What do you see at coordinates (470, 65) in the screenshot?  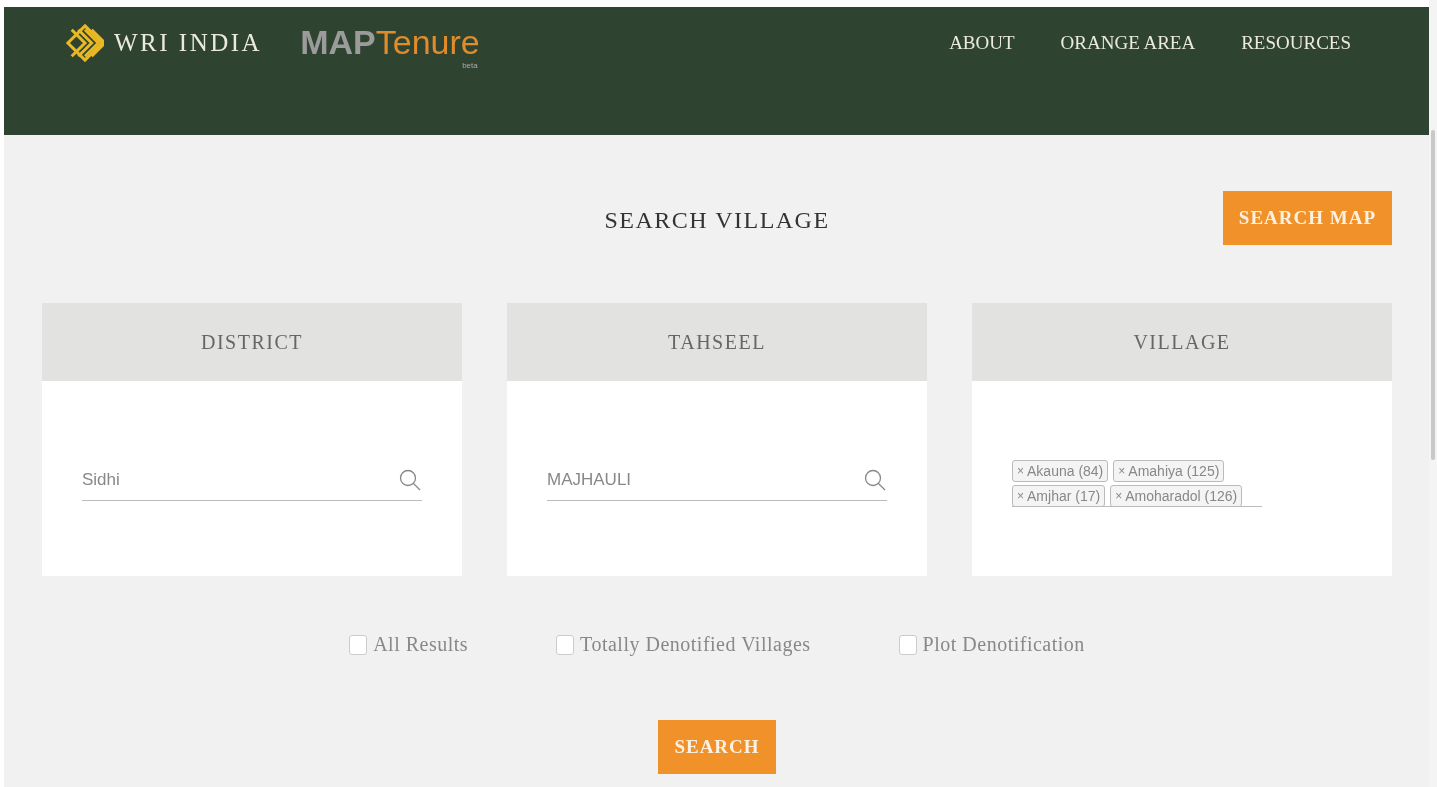 I see `beta-label: beta` at bounding box center [470, 65].